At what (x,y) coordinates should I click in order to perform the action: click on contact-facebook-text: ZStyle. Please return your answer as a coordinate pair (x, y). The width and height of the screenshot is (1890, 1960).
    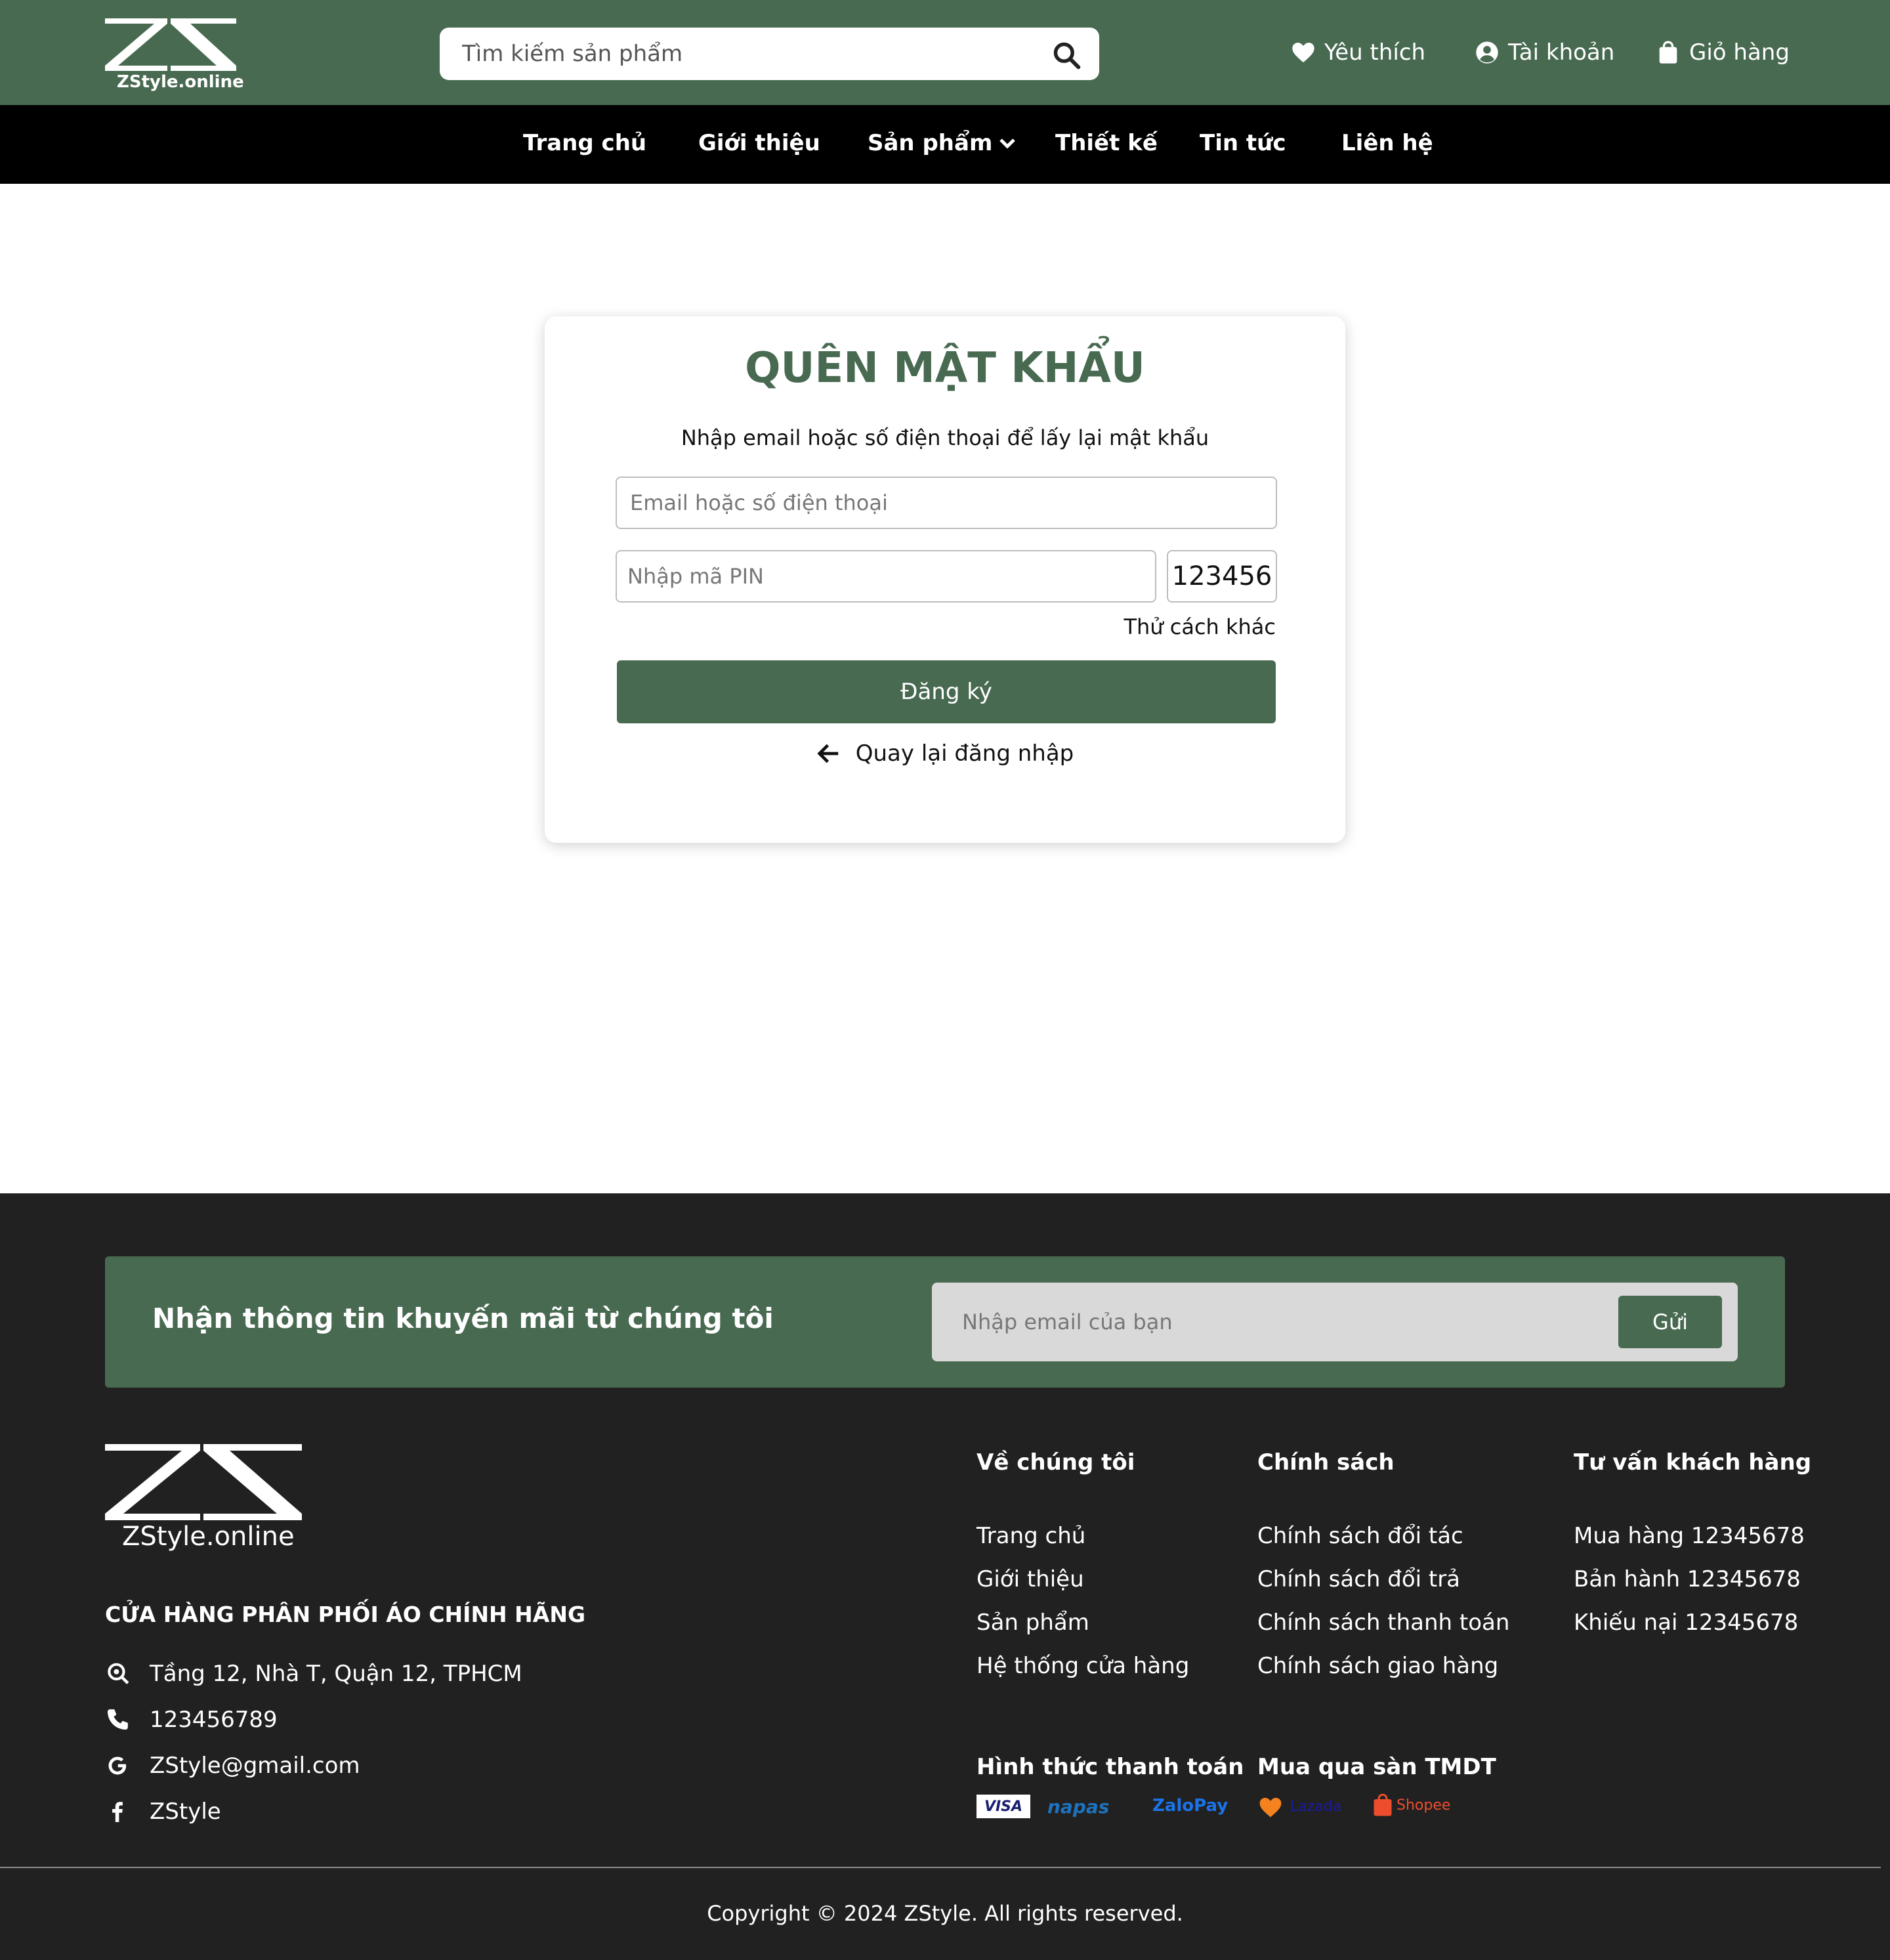
    Looking at the image, I should click on (185, 1812).